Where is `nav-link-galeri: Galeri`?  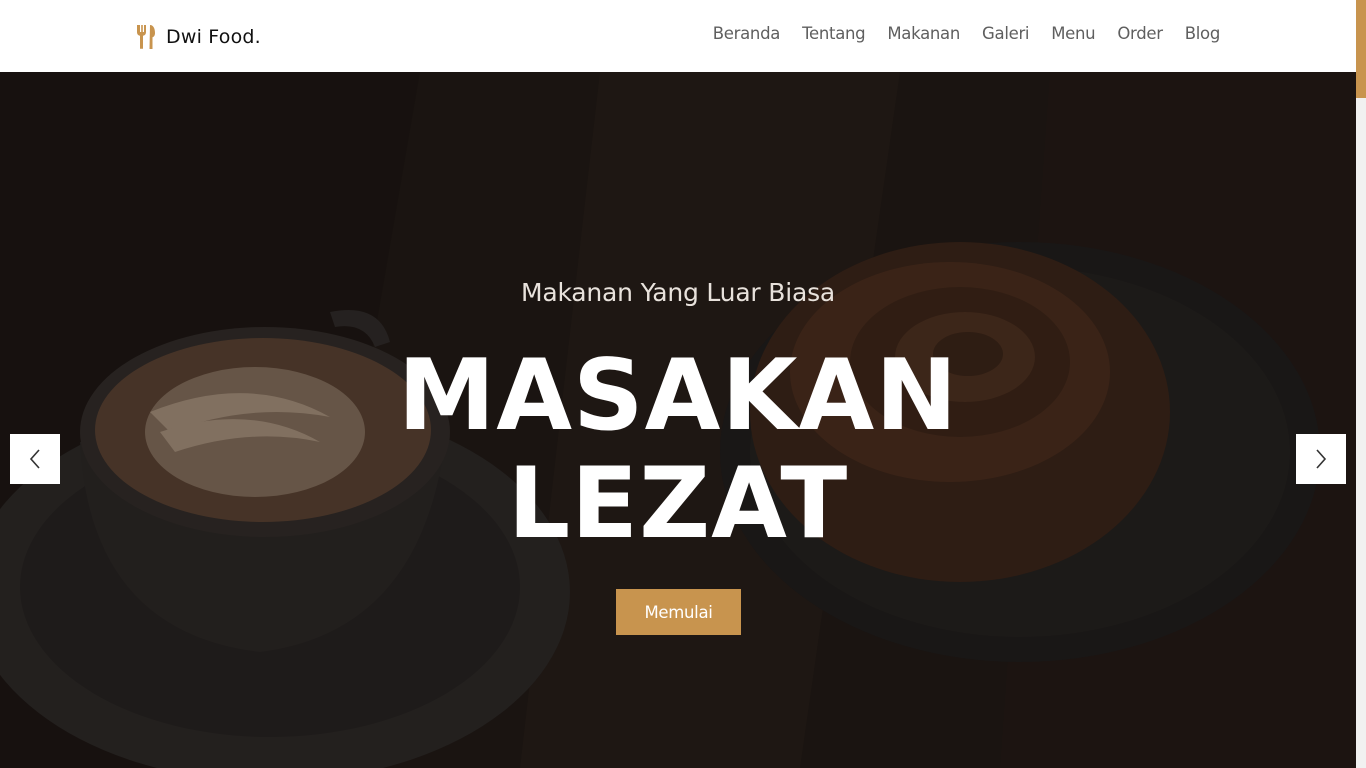 nav-link-galeri: Galeri is located at coordinates (1006, 33).